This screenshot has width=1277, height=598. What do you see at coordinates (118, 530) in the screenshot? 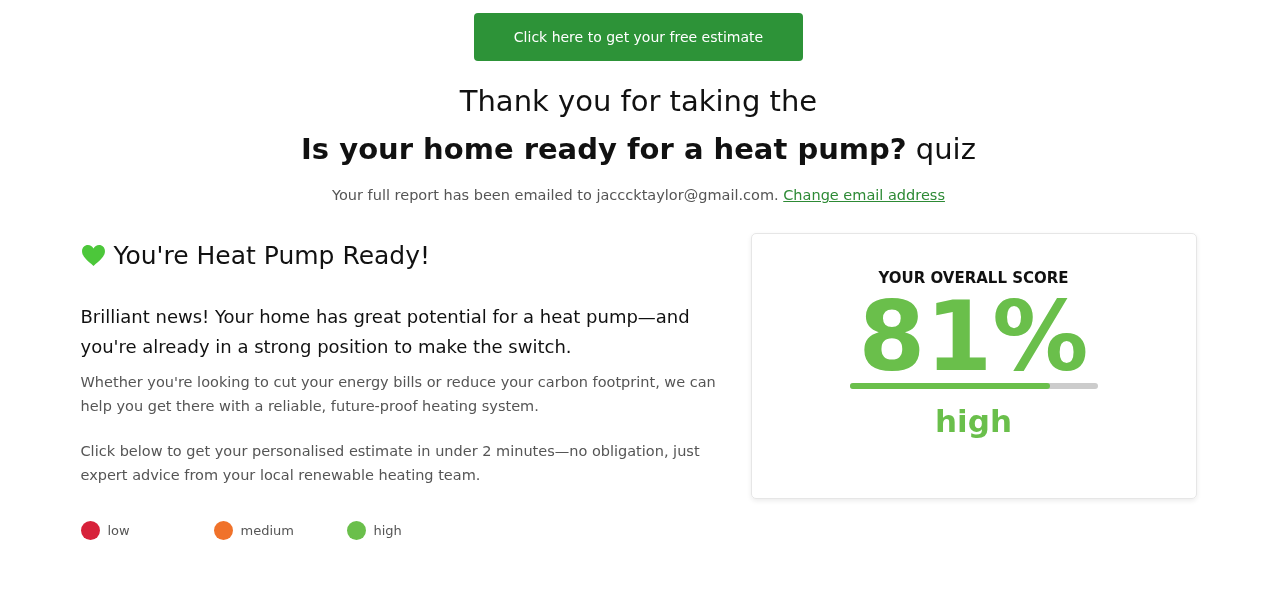
I see `legend-label: low` at bounding box center [118, 530].